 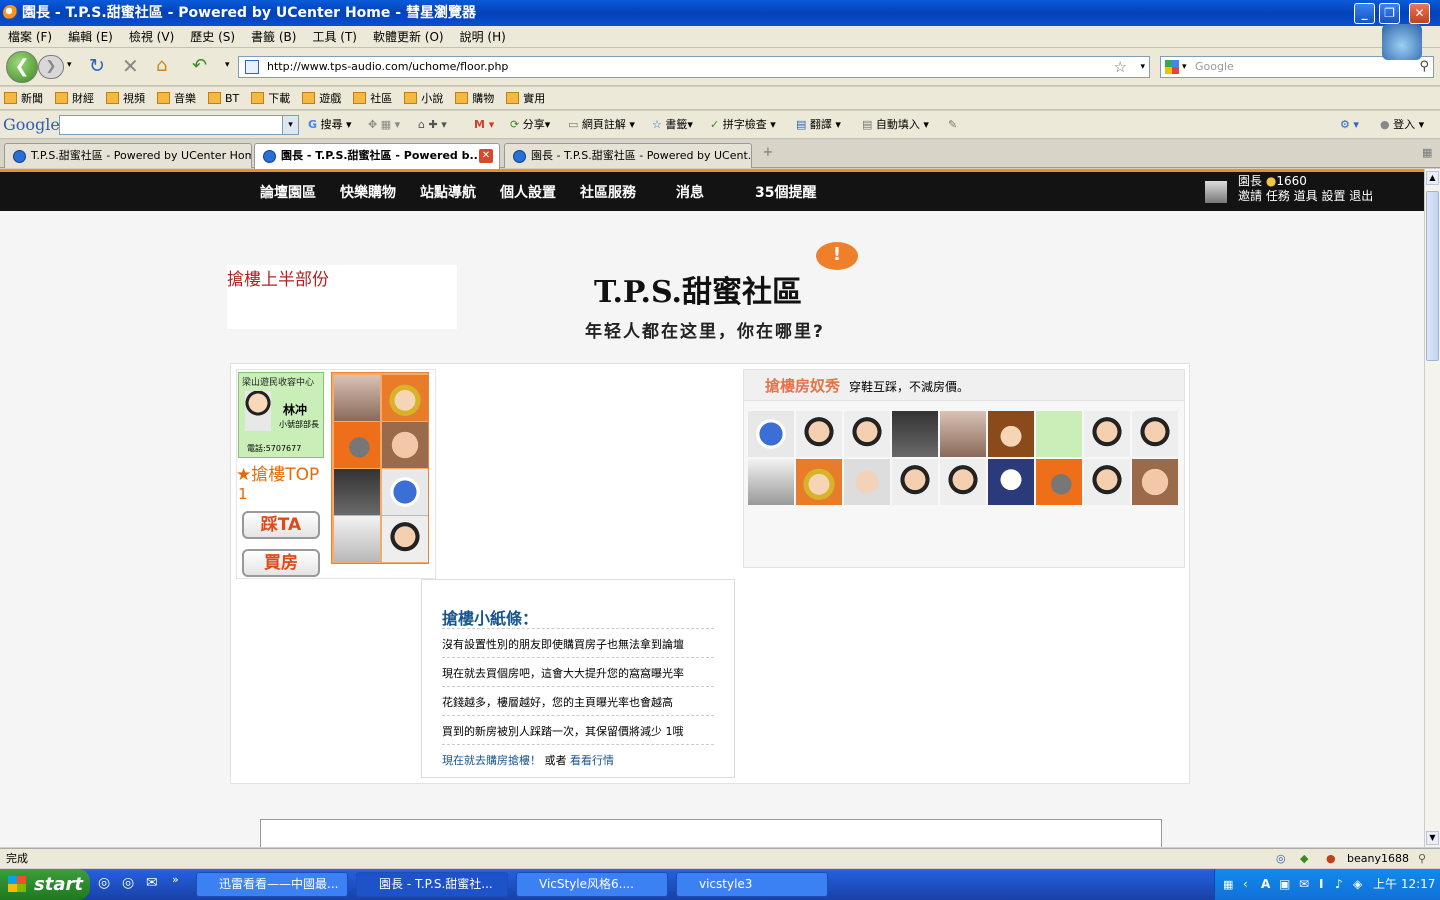 What do you see at coordinates (51, 67) in the screenshot?
I see `forward-button: ❯` at bounding box center [51, 67].